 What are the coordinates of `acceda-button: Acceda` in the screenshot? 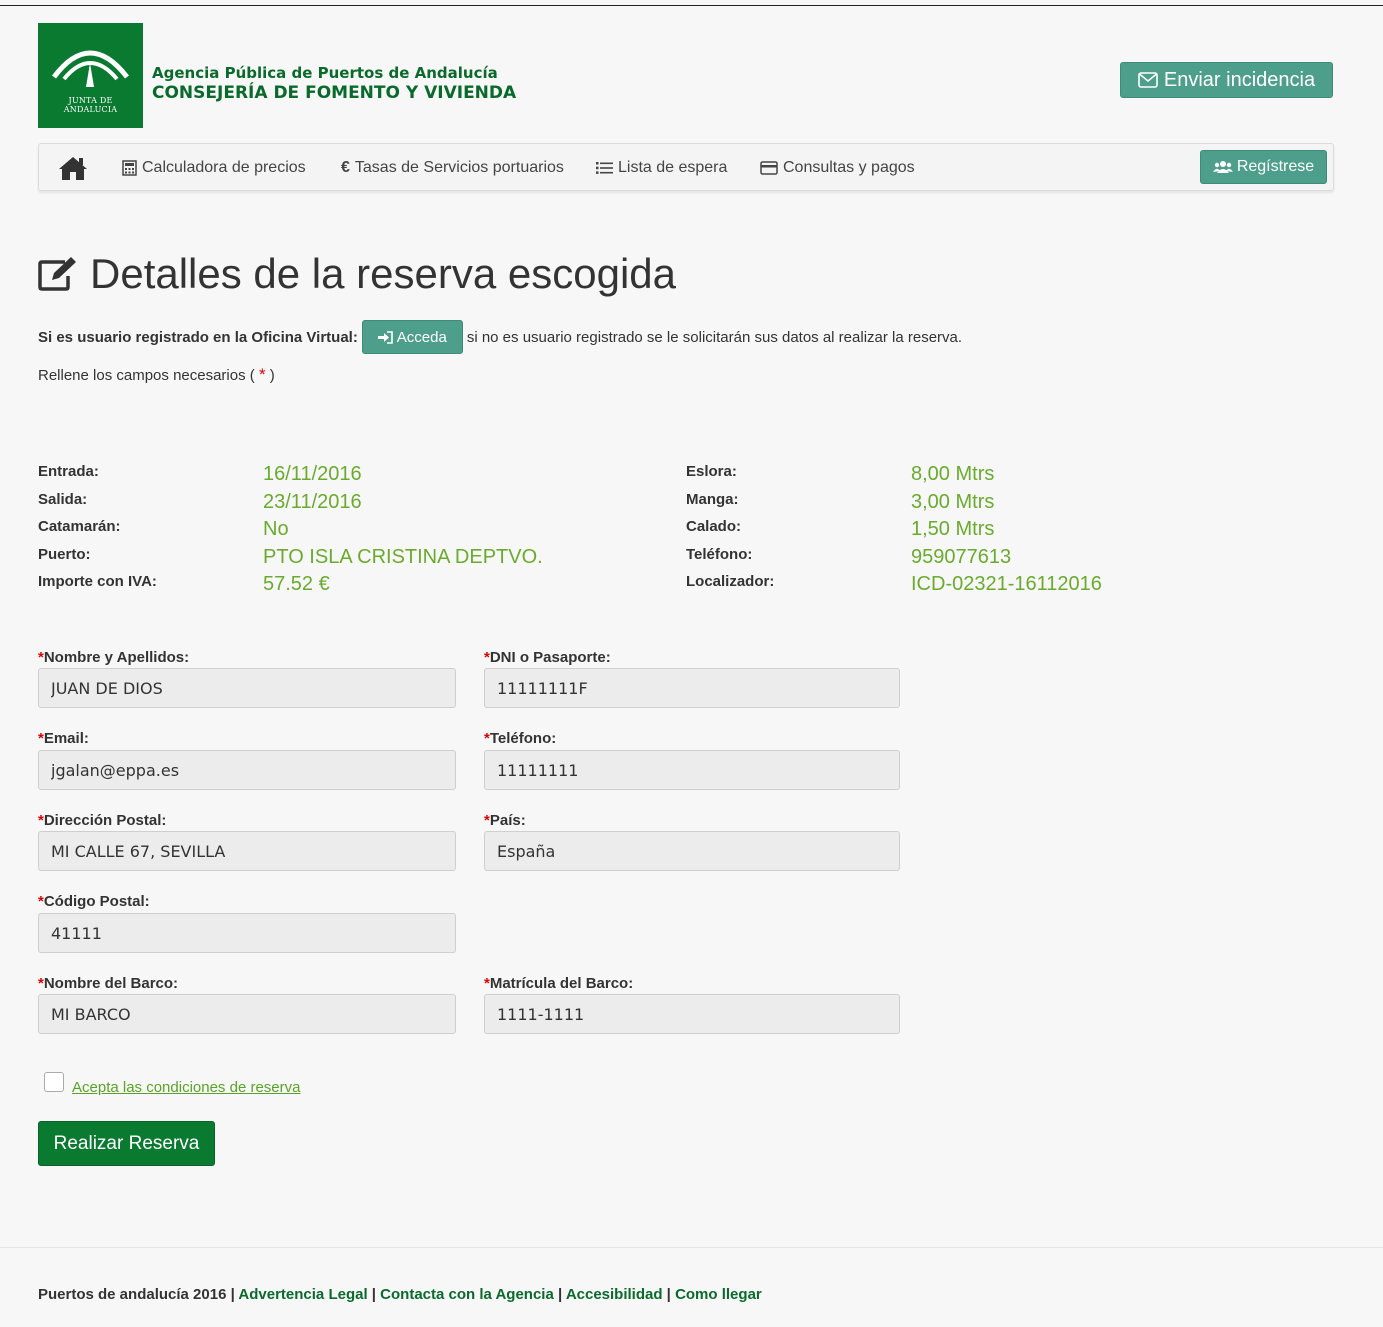 It's located at (412, 337).